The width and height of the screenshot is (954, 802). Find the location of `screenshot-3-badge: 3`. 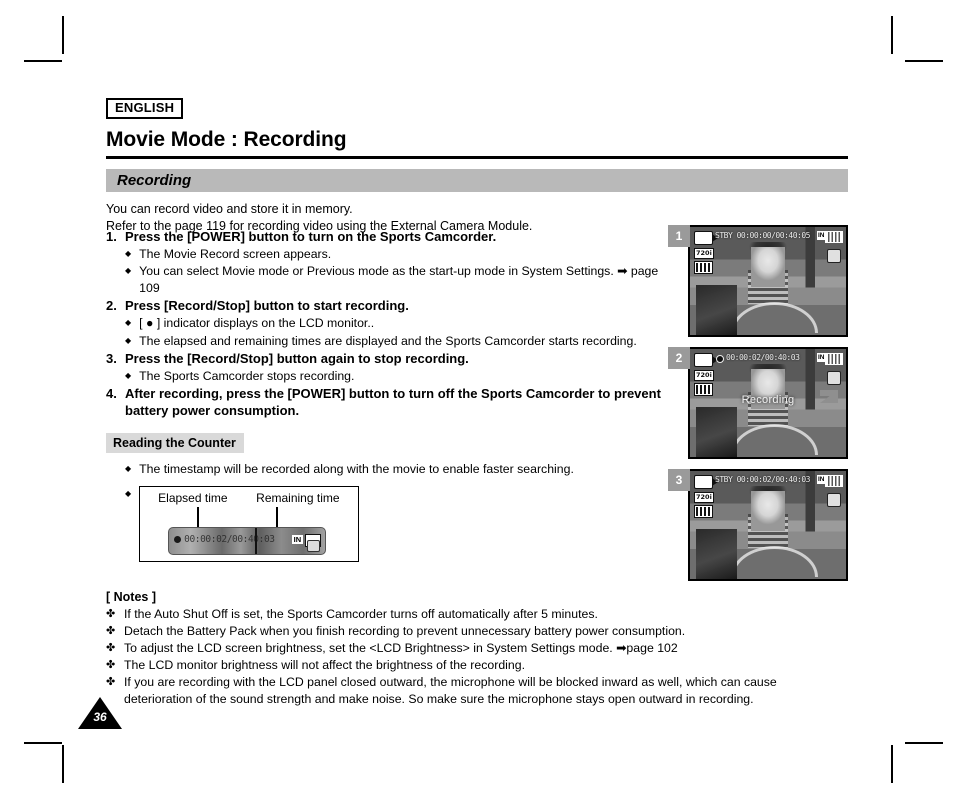

screenshot-3-badge: 3 is located at coordinates (679, 480).